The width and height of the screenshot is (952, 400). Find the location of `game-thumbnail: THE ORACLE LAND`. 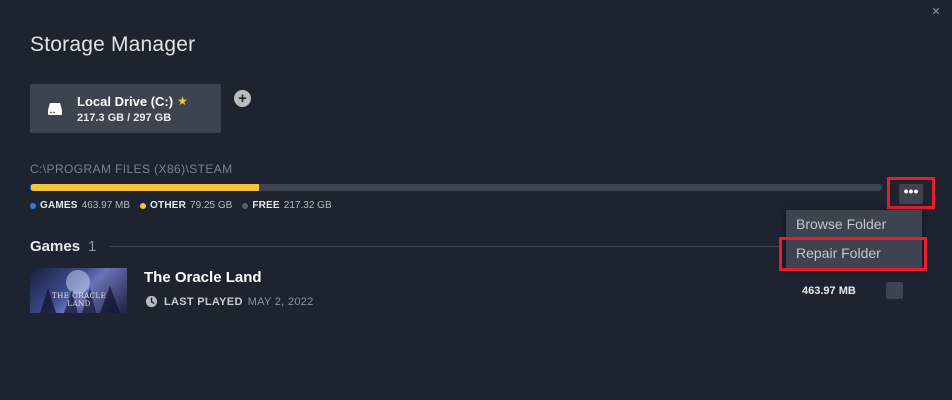

game-thumbnail: THE ORACLE LAND is located at coordinates (78, 290).